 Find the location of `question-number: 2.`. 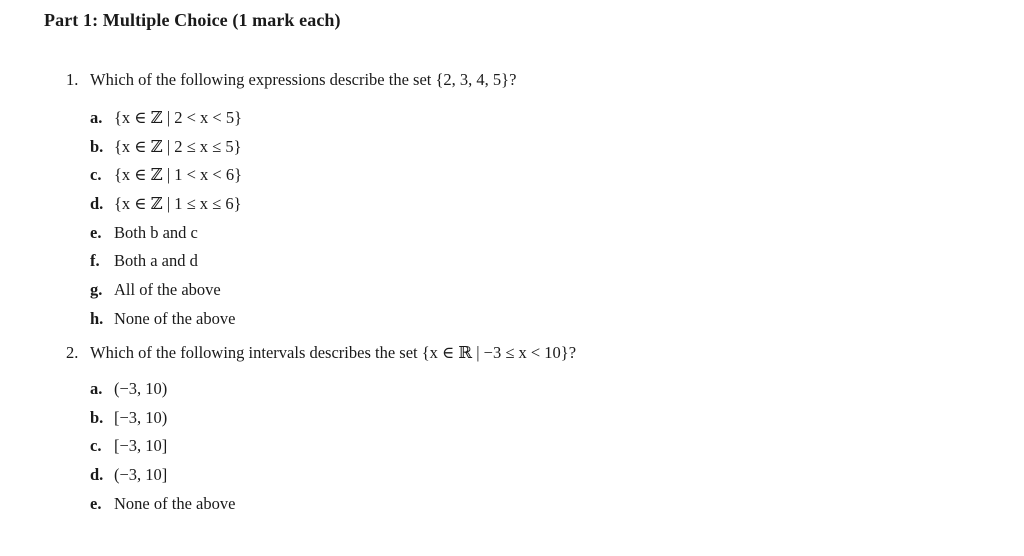

question-number: 2. is located at coordinates (72, 352).